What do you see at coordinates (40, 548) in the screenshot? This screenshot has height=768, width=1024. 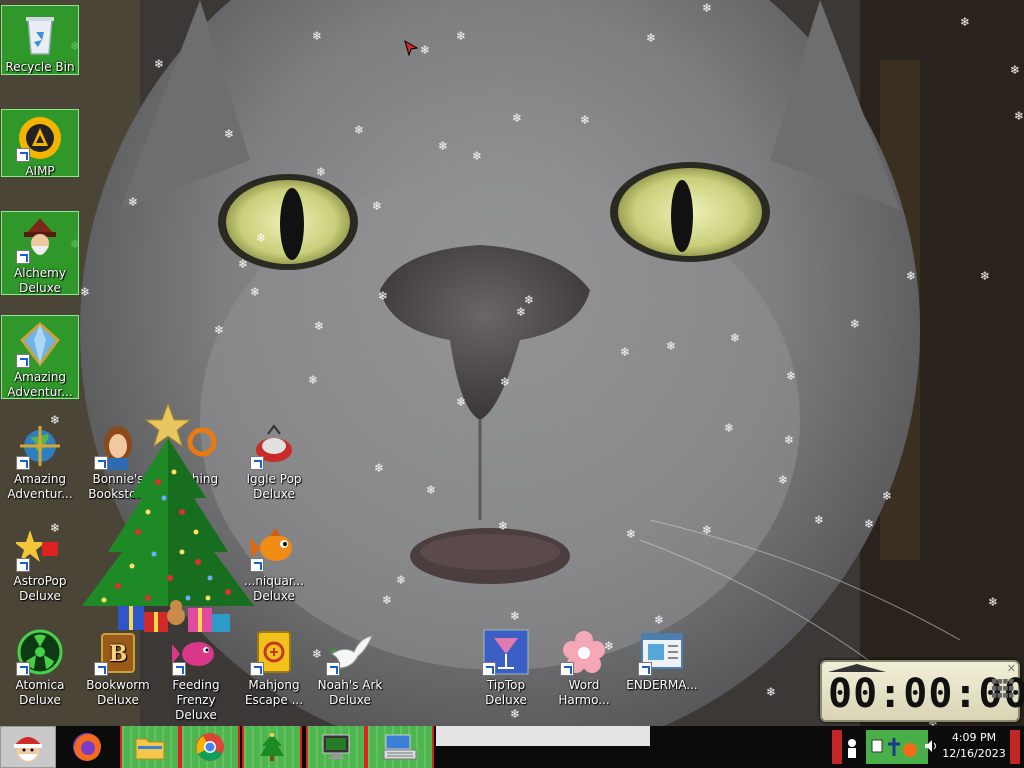 I see `astropop-icon` at bounding box center [40, 548].